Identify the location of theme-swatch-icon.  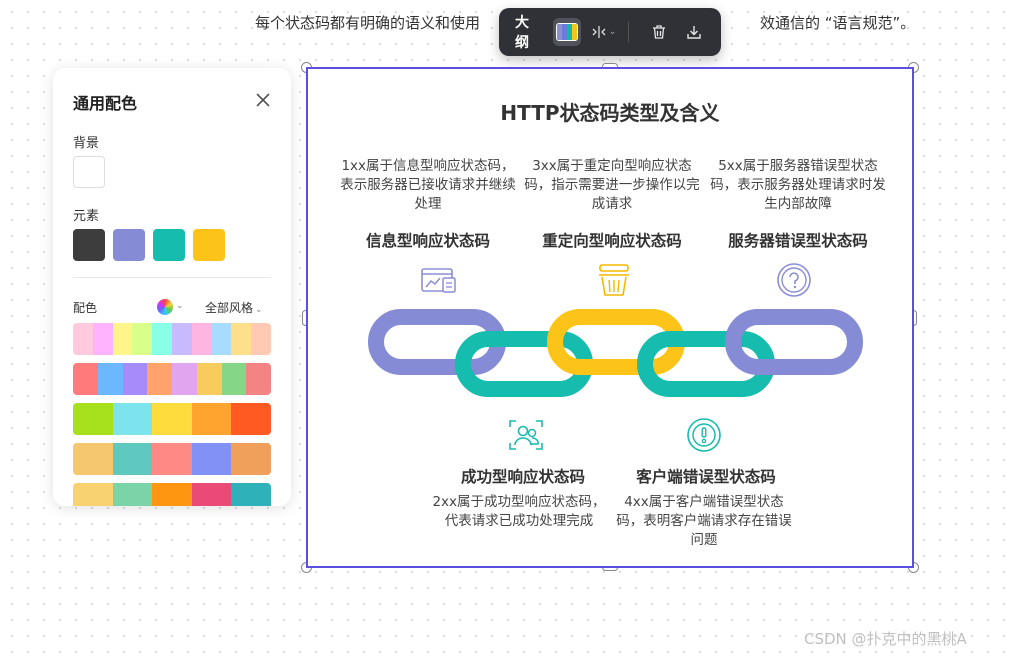
(566, 32).